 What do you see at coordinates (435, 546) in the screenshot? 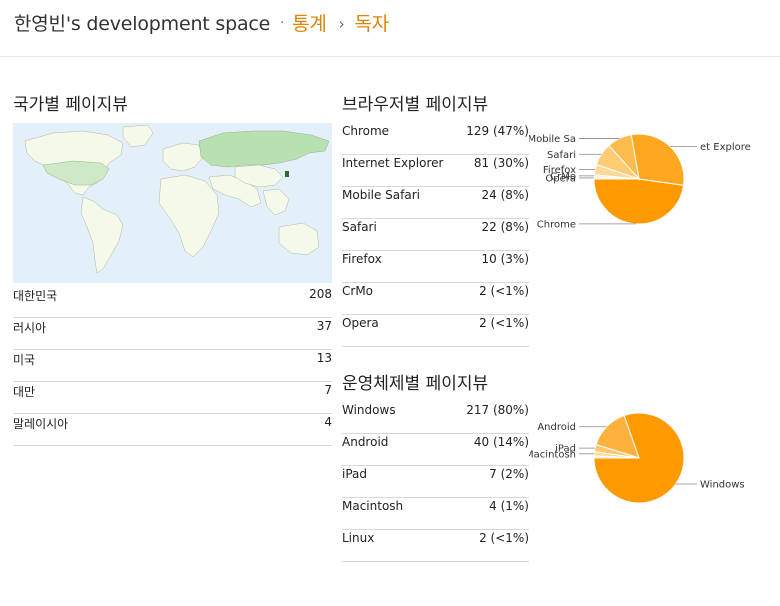
I see `os-row: Linux 2 (<1%)` at bounding box center [435, 546].